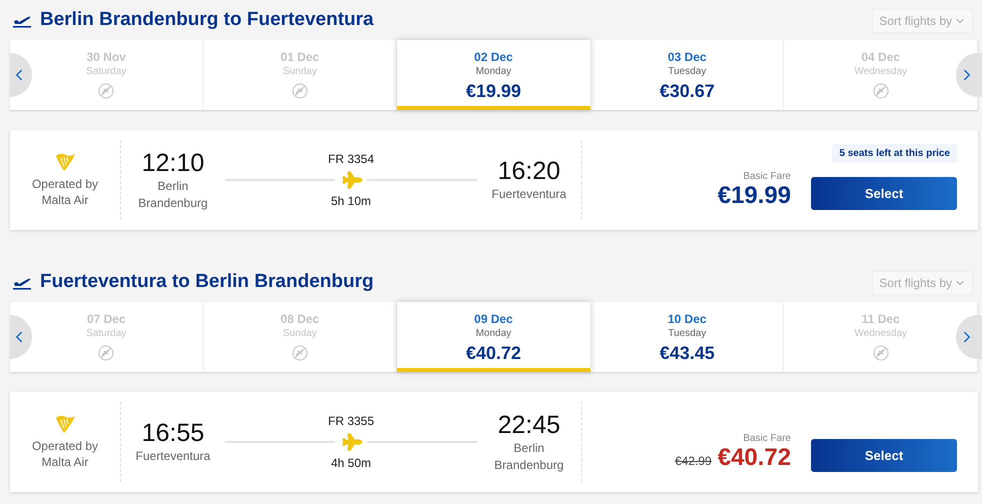 This screenshot has width=982, height=504. Describe the element at coordinates (494, 91) in the screenshot. I see `date-price: €19.99` at that location.